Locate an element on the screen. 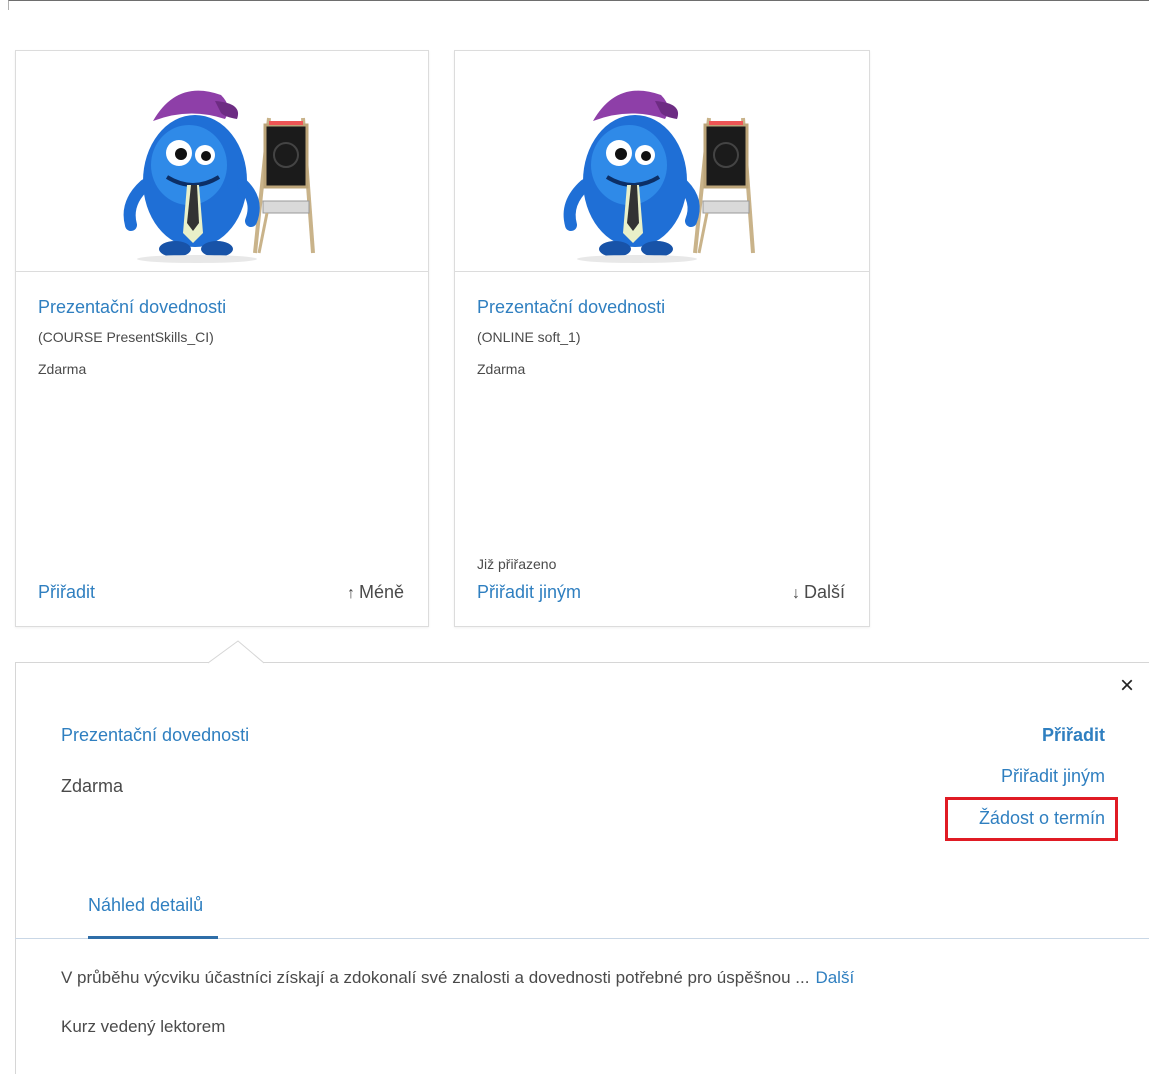 The height and width of the screenshot is (1074, 1149). top-border is located at coordinates (578, 5).